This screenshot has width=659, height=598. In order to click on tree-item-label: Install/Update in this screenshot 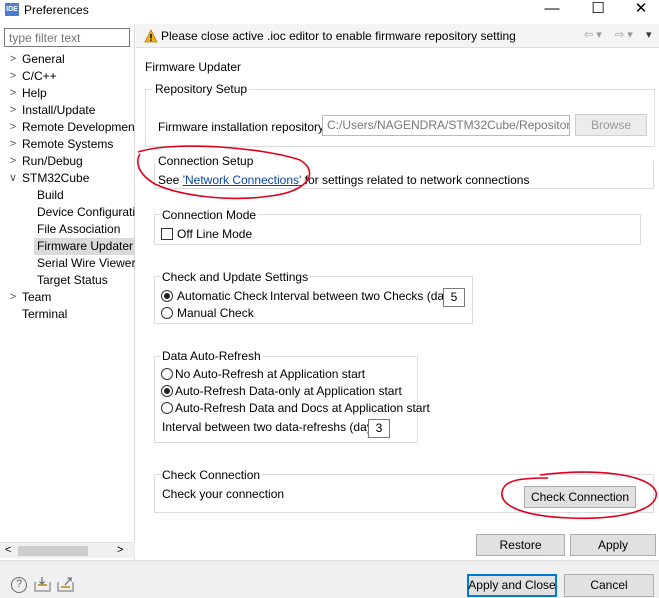, I will do `click(59, 110)`.